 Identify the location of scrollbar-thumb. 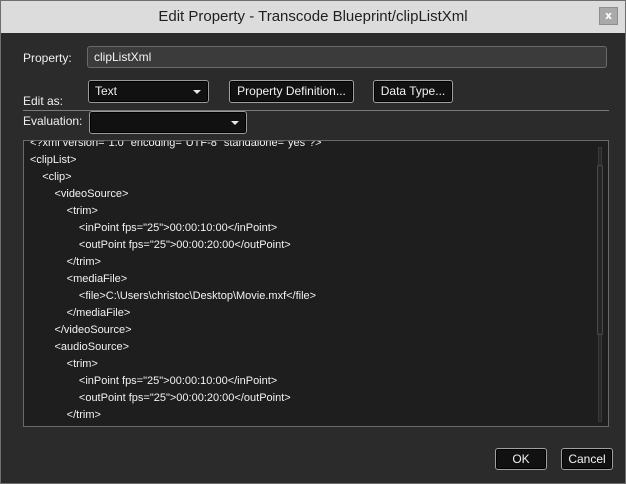
(600, 250).